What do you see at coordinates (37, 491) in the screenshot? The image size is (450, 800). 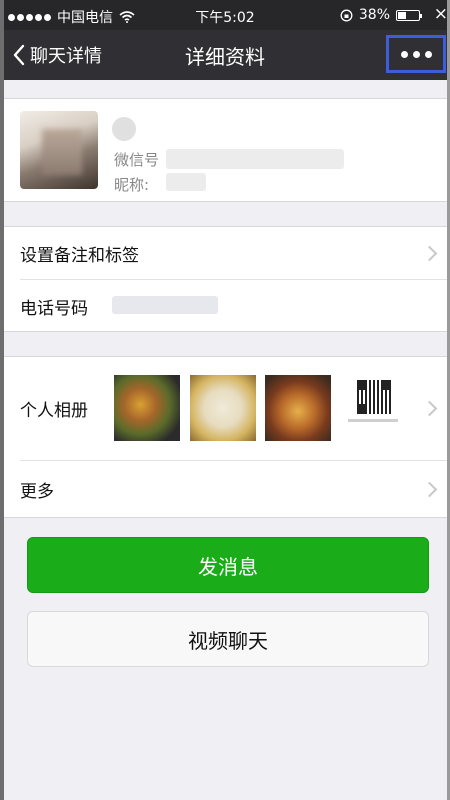 I see `more-label: 更多` at bounding box center [37, 491].